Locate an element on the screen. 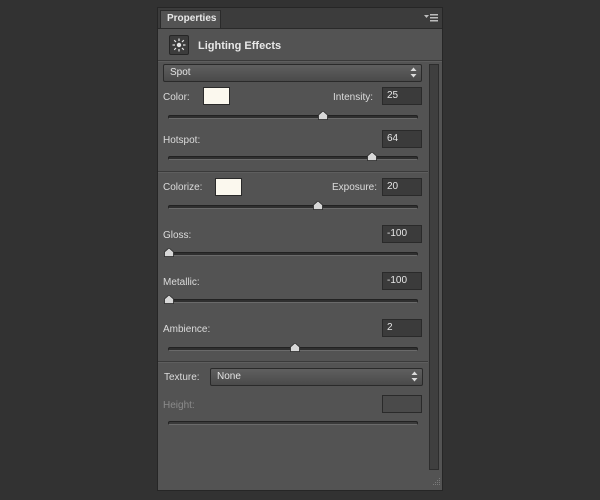 The image size is (600, 500). hotspot-label: Hotspot: is located at coordinates (182, 140).